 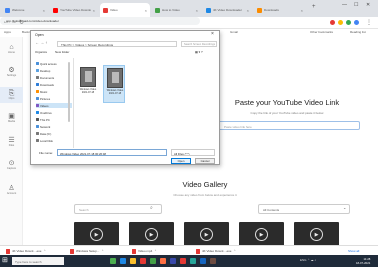 What do you see at coordinates (356, 22) in the screenshot?
I see `profile-avatar` at bounding box center [356, 22].